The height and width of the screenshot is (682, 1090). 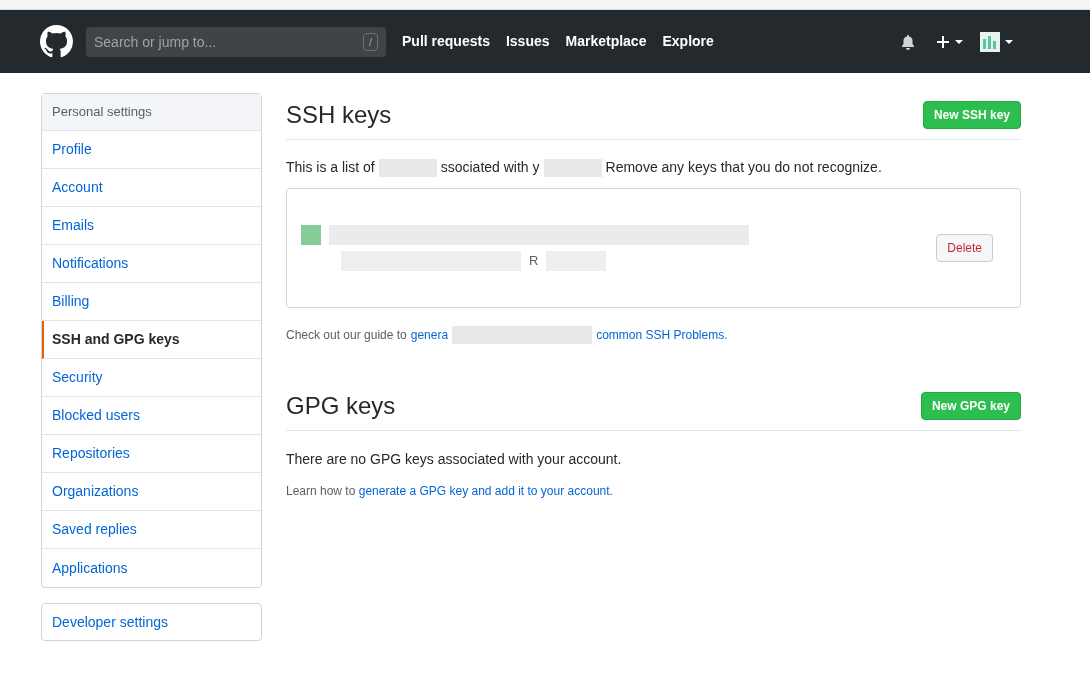 I want to click on guide-text: Check out our guide to, so click(x=346, y=335).